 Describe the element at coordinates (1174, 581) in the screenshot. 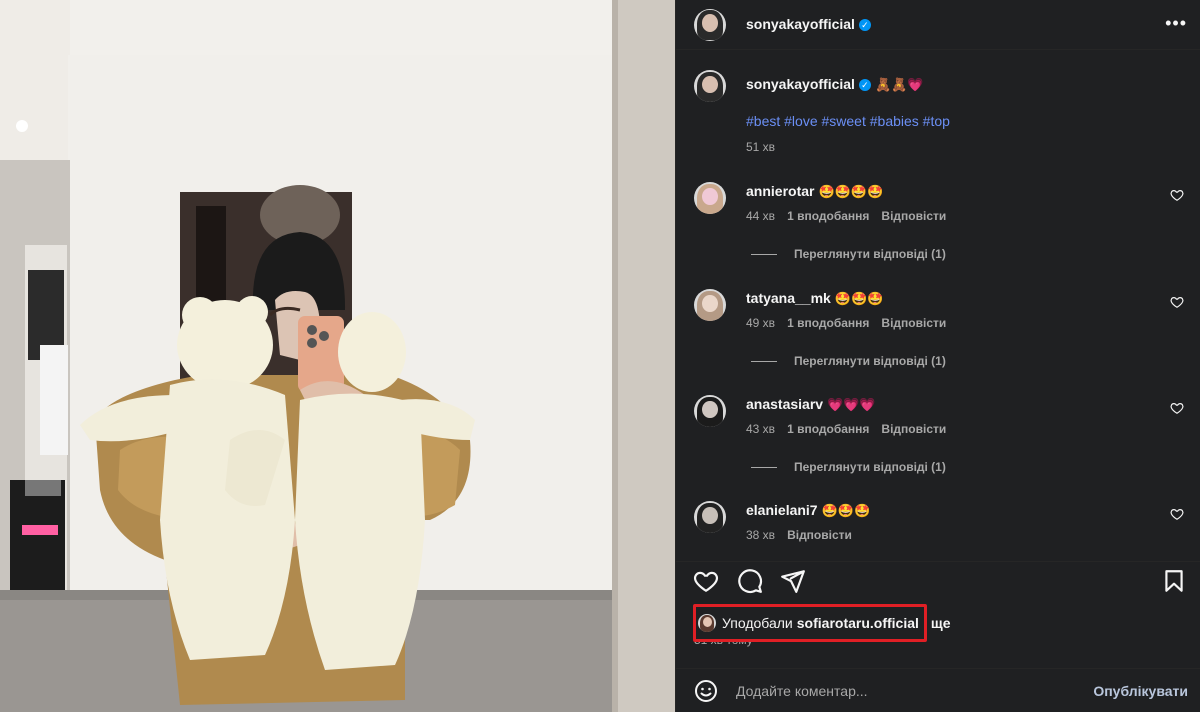

I see `bookmark-icon` at that location.